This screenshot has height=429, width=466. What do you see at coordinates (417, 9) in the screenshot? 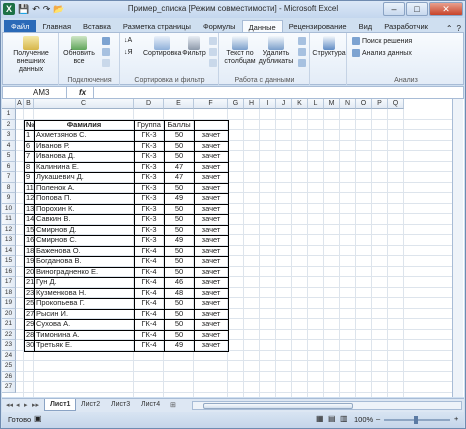
I see `maximize-button: □` at bounding box center [417, 9].